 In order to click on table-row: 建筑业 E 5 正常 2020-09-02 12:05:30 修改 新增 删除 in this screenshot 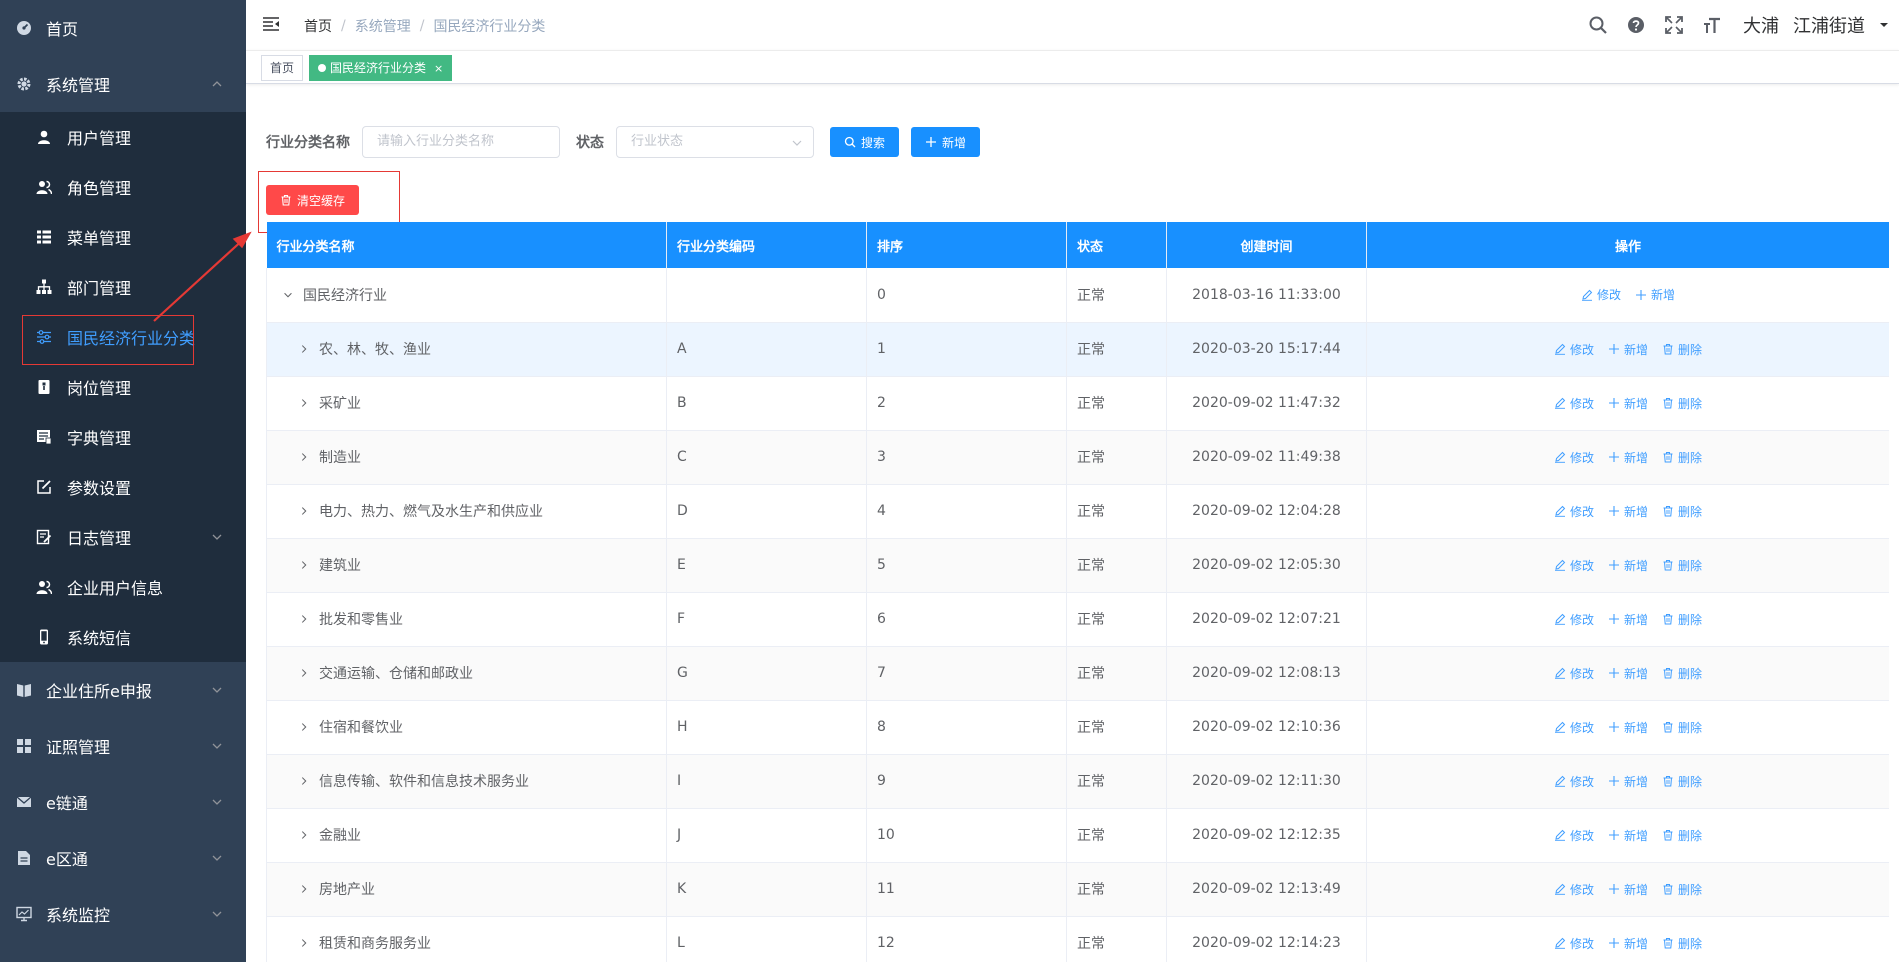, I will do `click(1077, 565)`.